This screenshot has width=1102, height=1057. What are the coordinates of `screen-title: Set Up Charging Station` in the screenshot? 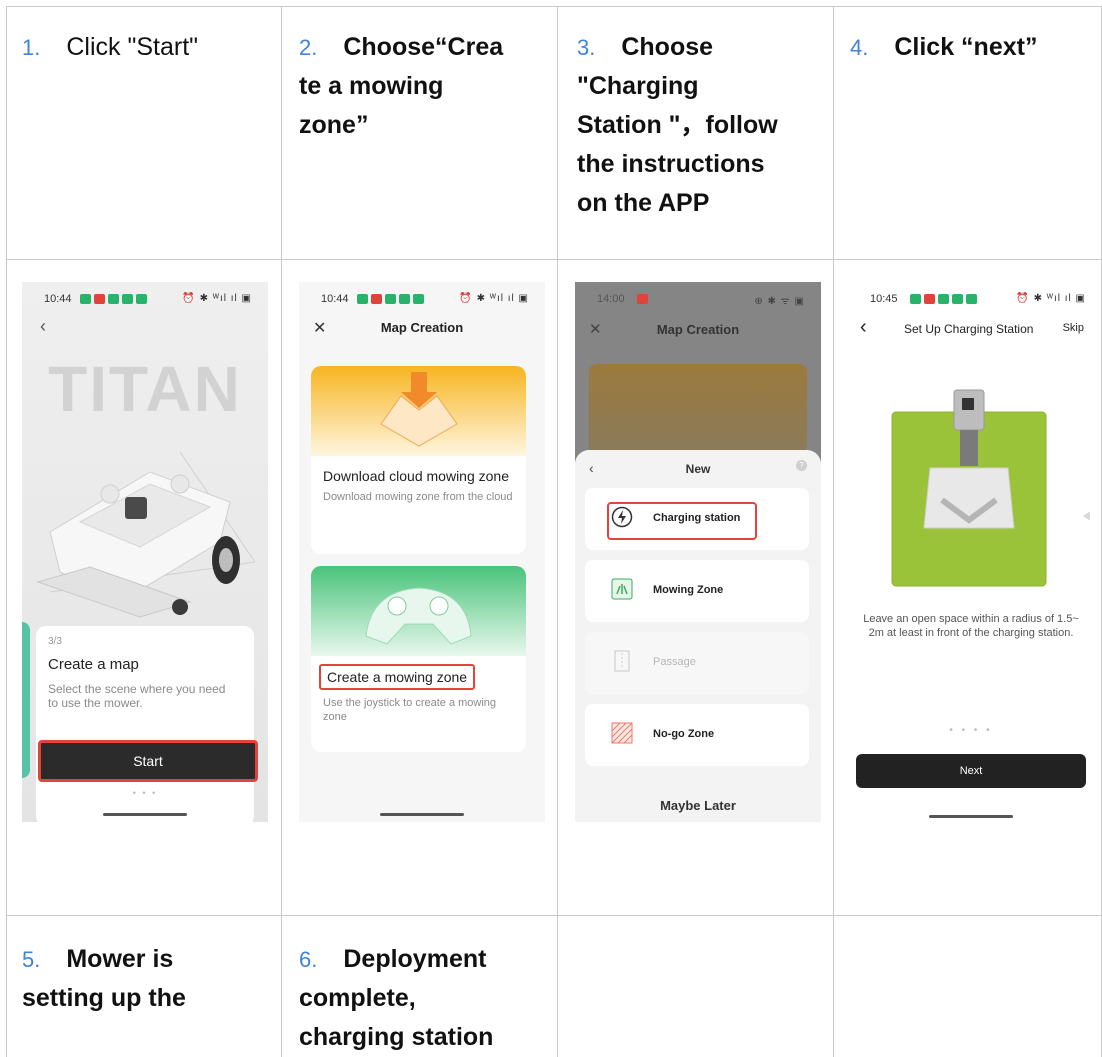 It's located at (969, 329).